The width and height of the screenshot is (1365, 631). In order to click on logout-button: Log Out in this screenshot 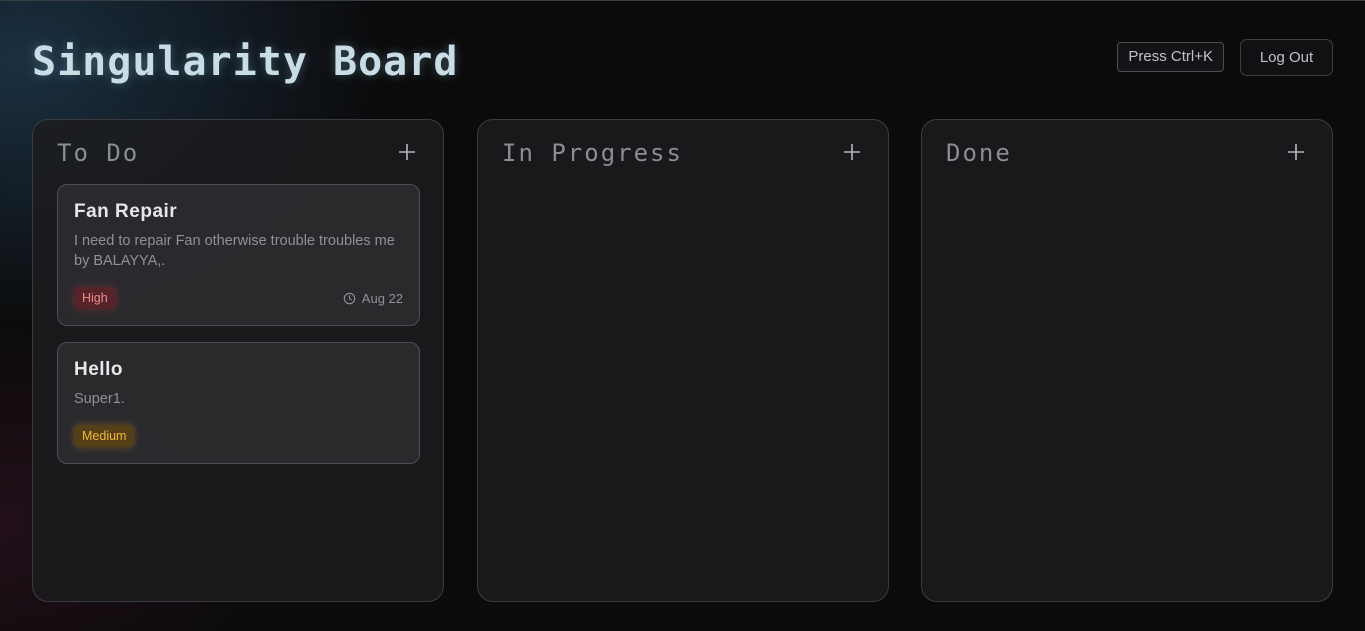, I will do `click(1286, 57)`.